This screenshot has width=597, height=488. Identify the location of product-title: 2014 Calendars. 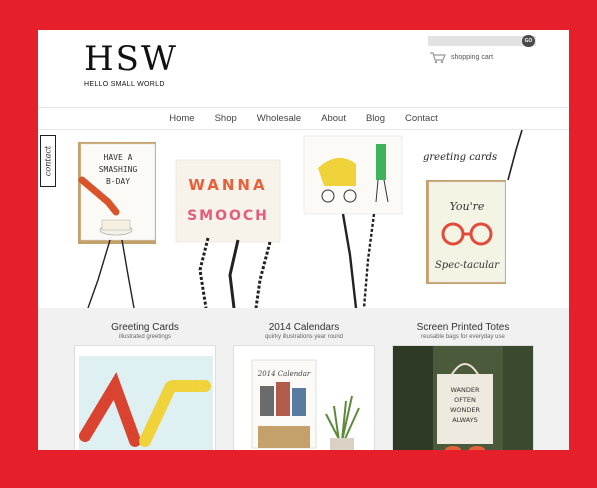
(304, 327).